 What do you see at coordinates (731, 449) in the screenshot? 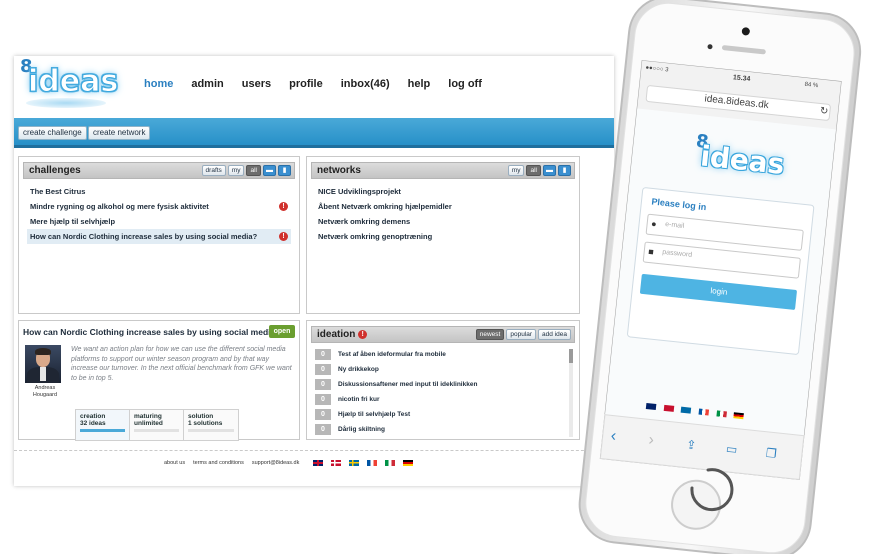
I see `bookmarks-icon: ▭` at bounding box center [731, 449].